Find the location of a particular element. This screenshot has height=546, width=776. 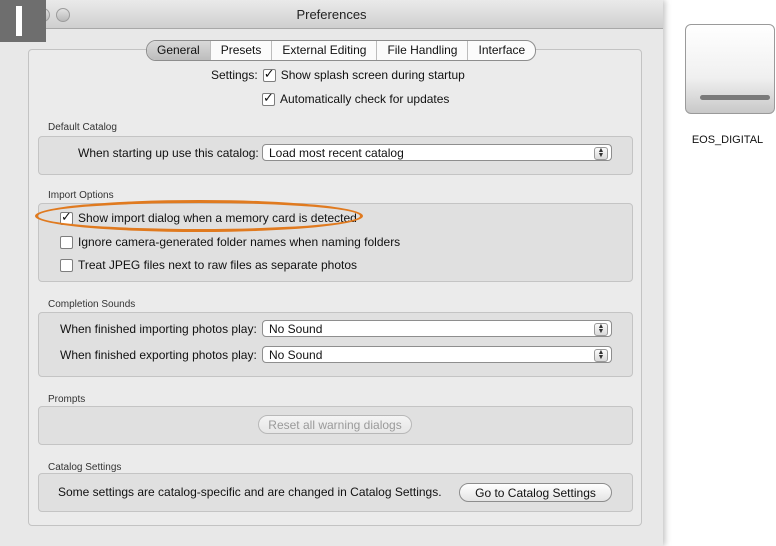

exporting-sound-label: When finished exporting photos play: is located at coordinates (158, 355).